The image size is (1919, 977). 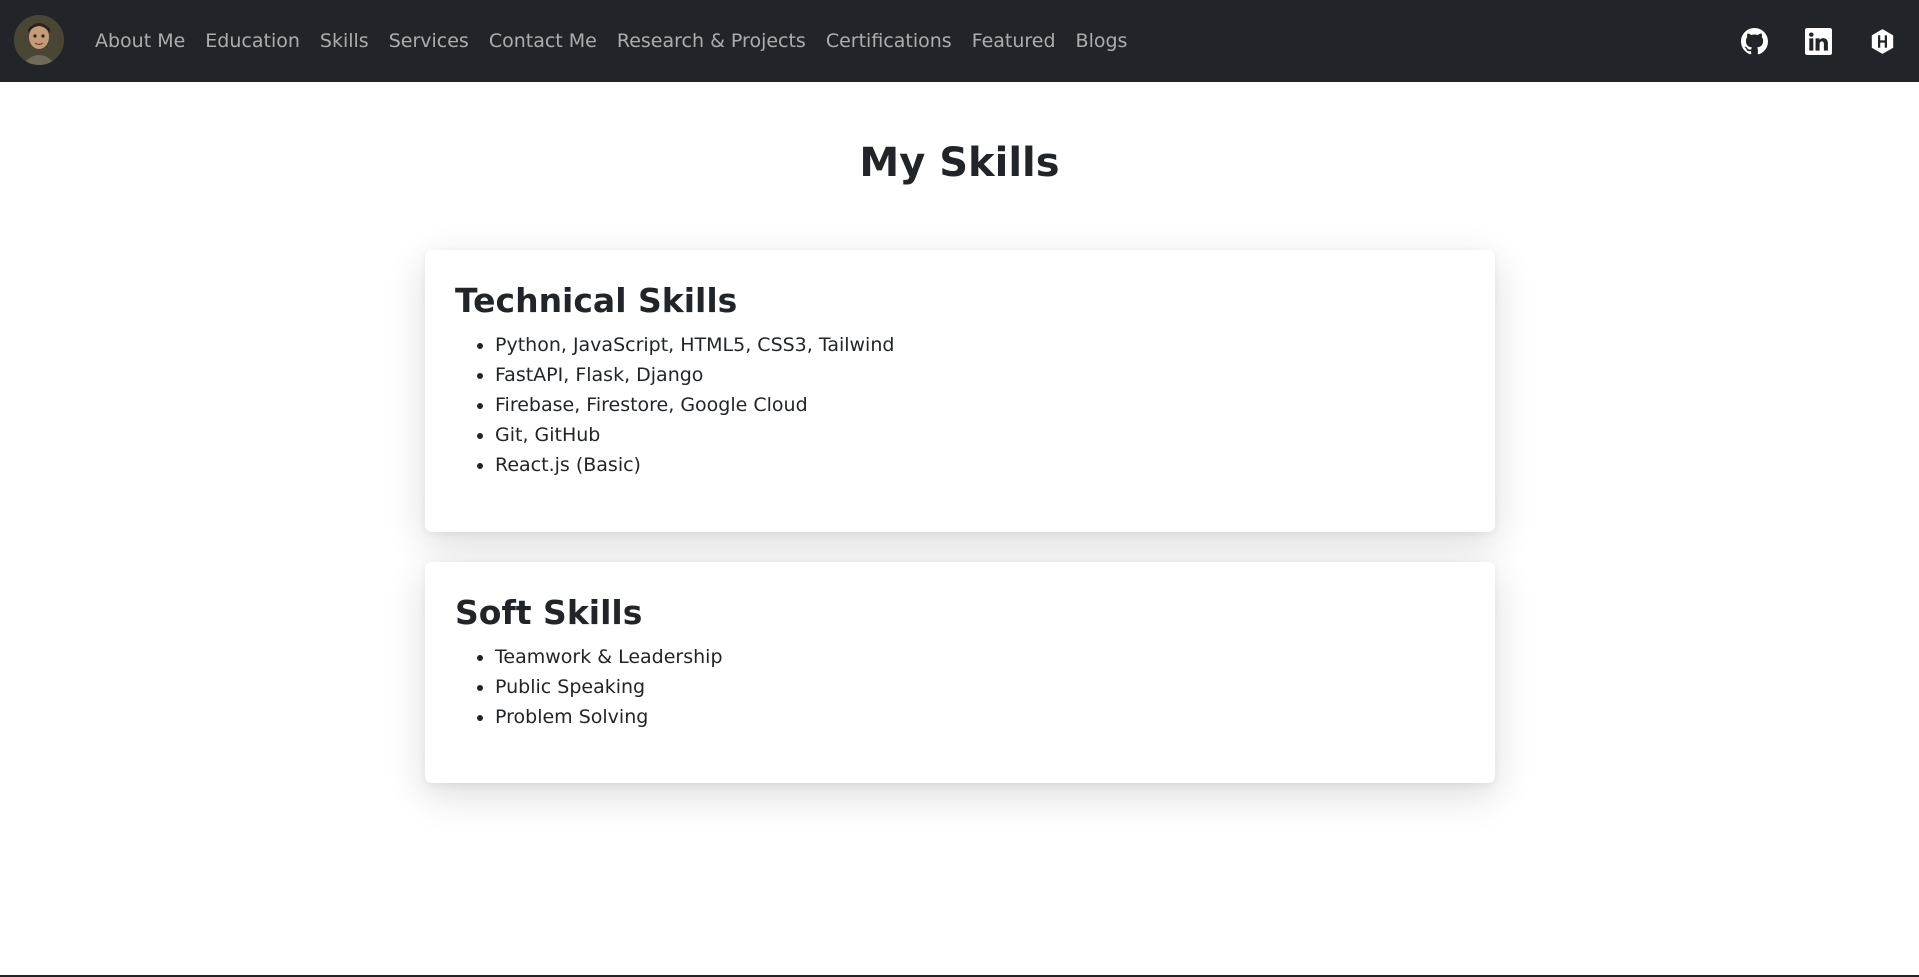 I want to click on list-item: Git, GitHub, so click(x=980, y=435).